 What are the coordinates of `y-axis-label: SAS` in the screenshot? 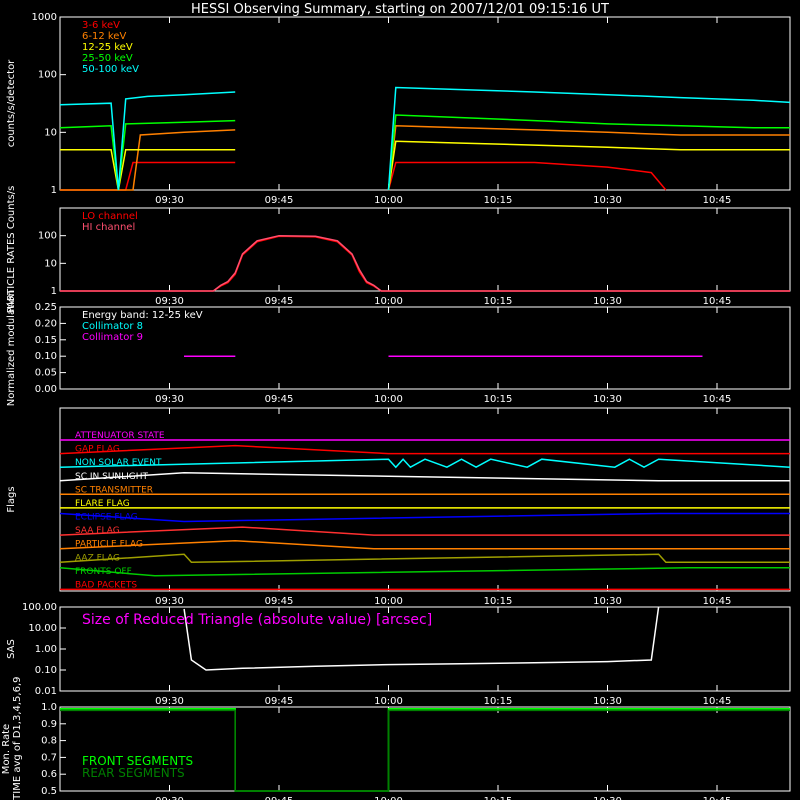 It's located at (11, 649).